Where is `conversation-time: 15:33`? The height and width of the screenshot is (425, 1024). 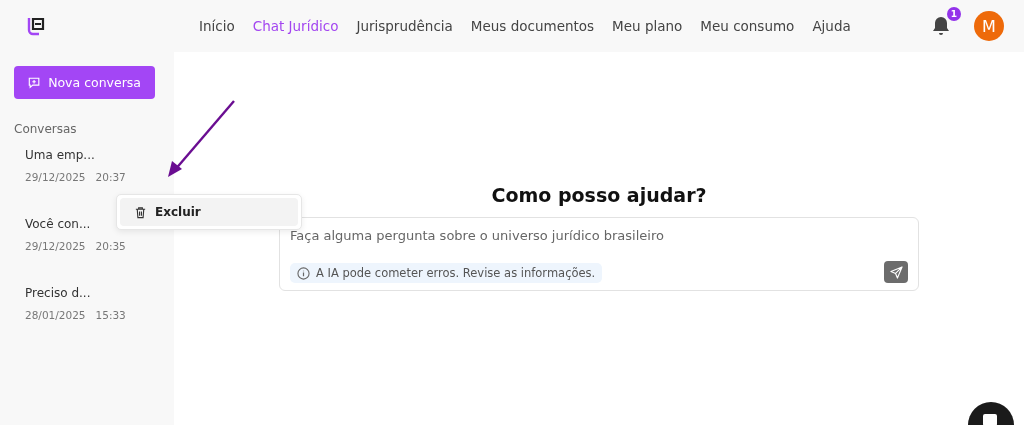 conversation-time: 15:33 is located at coordinates (110, 315).